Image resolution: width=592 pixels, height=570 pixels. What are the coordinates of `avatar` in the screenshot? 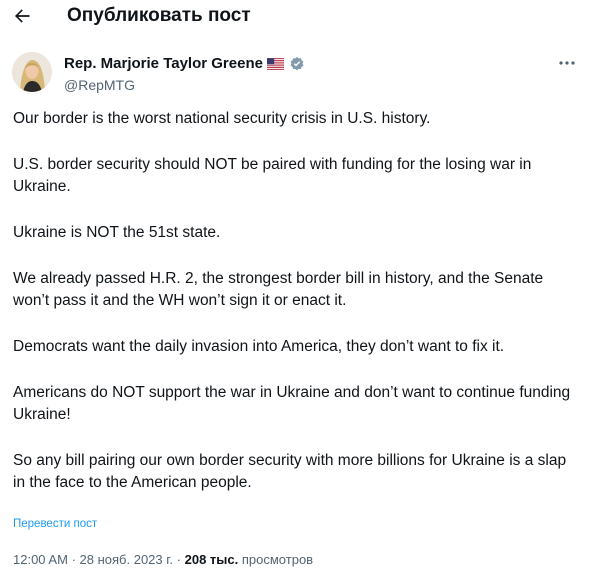 It's located at (32, 72).